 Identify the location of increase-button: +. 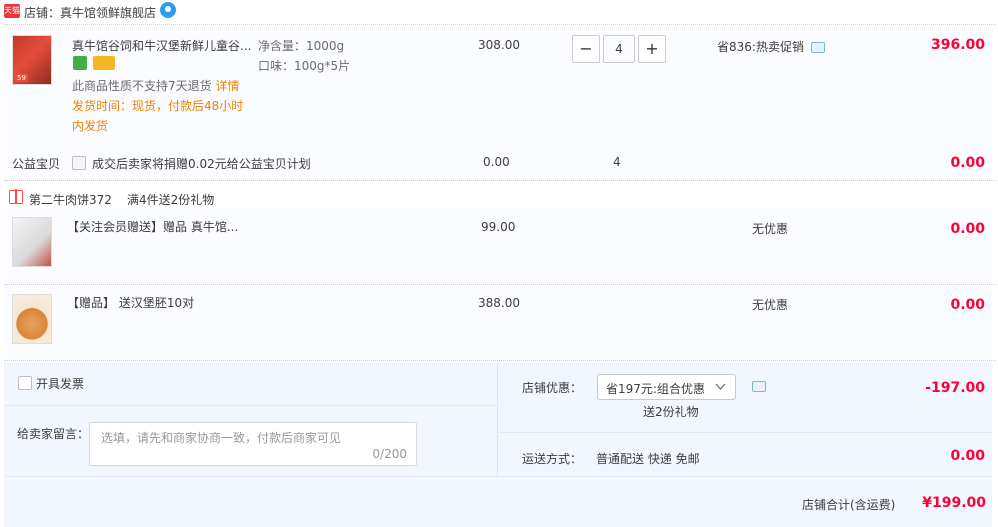
(652, 49).